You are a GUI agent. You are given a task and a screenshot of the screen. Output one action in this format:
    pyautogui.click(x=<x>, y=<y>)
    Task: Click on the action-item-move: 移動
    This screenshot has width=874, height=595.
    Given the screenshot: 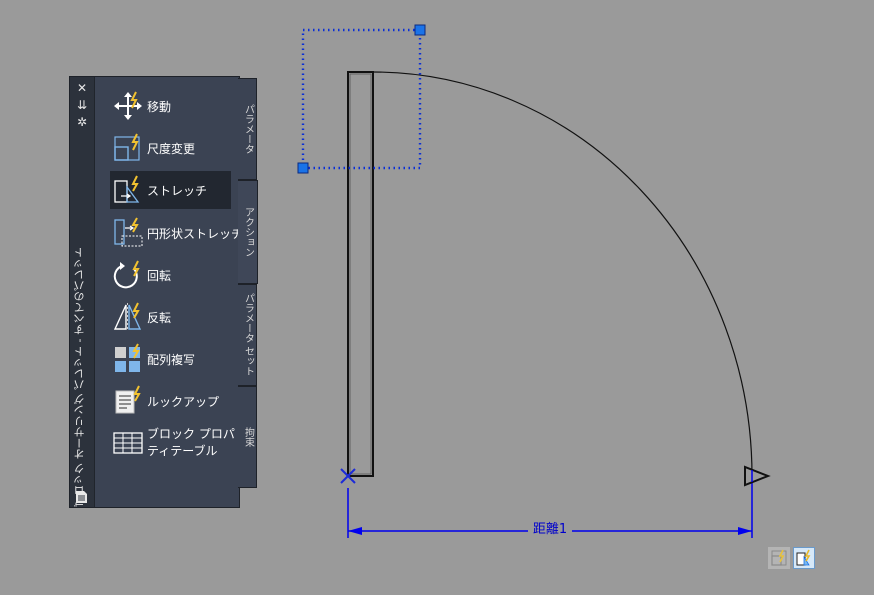 What is the action you would take?
    pyautogui.click(x=170, y=106)
    